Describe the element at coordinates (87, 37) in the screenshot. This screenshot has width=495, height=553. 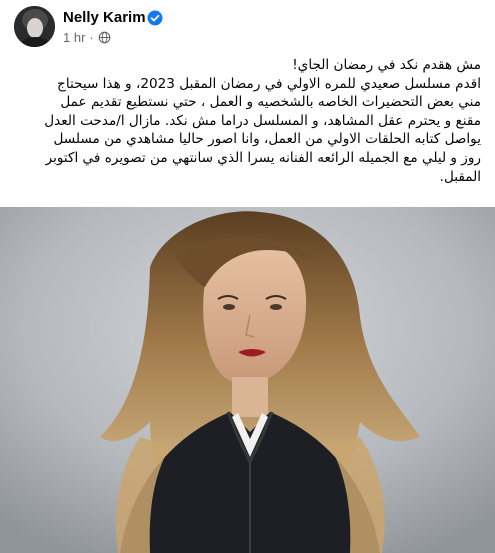
I see `post-meta: 1 hr ·` at that location.